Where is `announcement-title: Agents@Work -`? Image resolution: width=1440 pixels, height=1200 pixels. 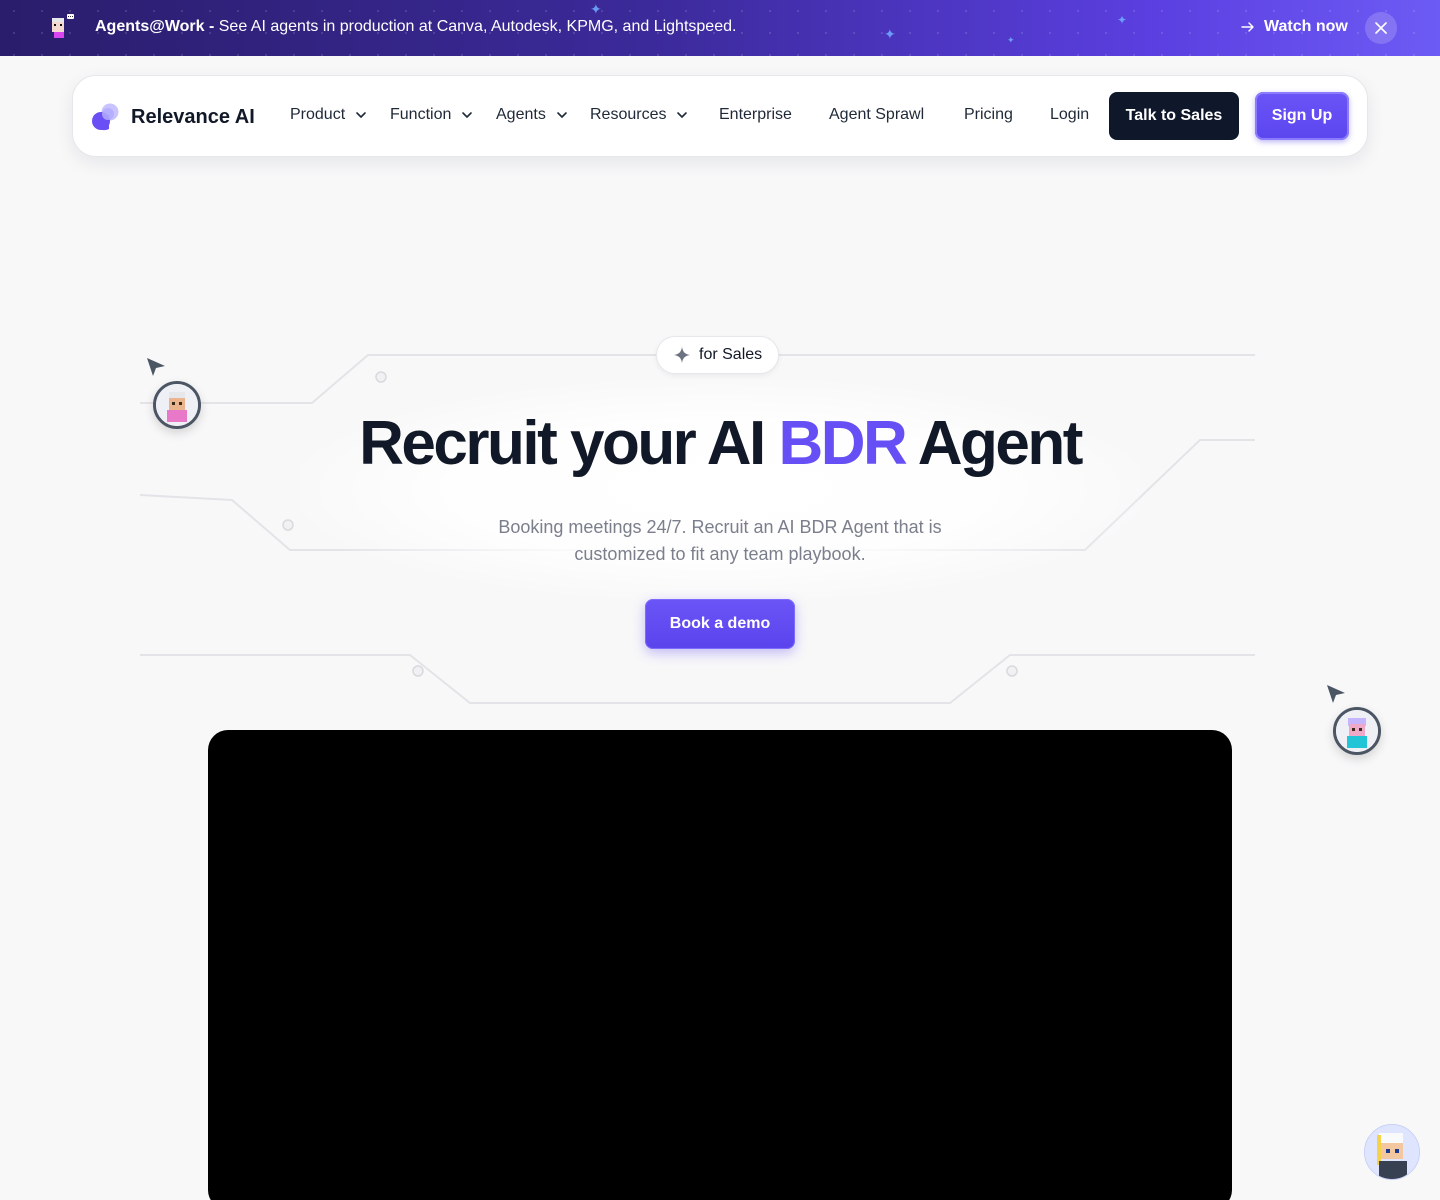 announcement-title: Agents@Work - is located at coordinates (155, 26).